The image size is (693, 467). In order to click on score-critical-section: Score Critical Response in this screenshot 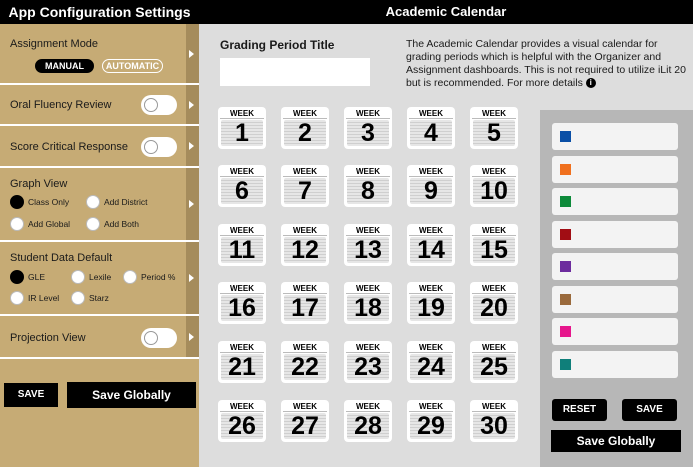, I will do `click(93, 147)`.